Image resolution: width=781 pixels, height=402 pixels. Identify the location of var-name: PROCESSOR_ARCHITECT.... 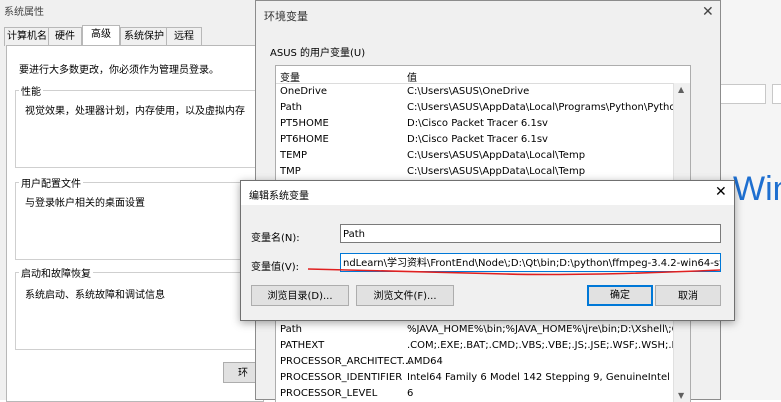
(346, 361).